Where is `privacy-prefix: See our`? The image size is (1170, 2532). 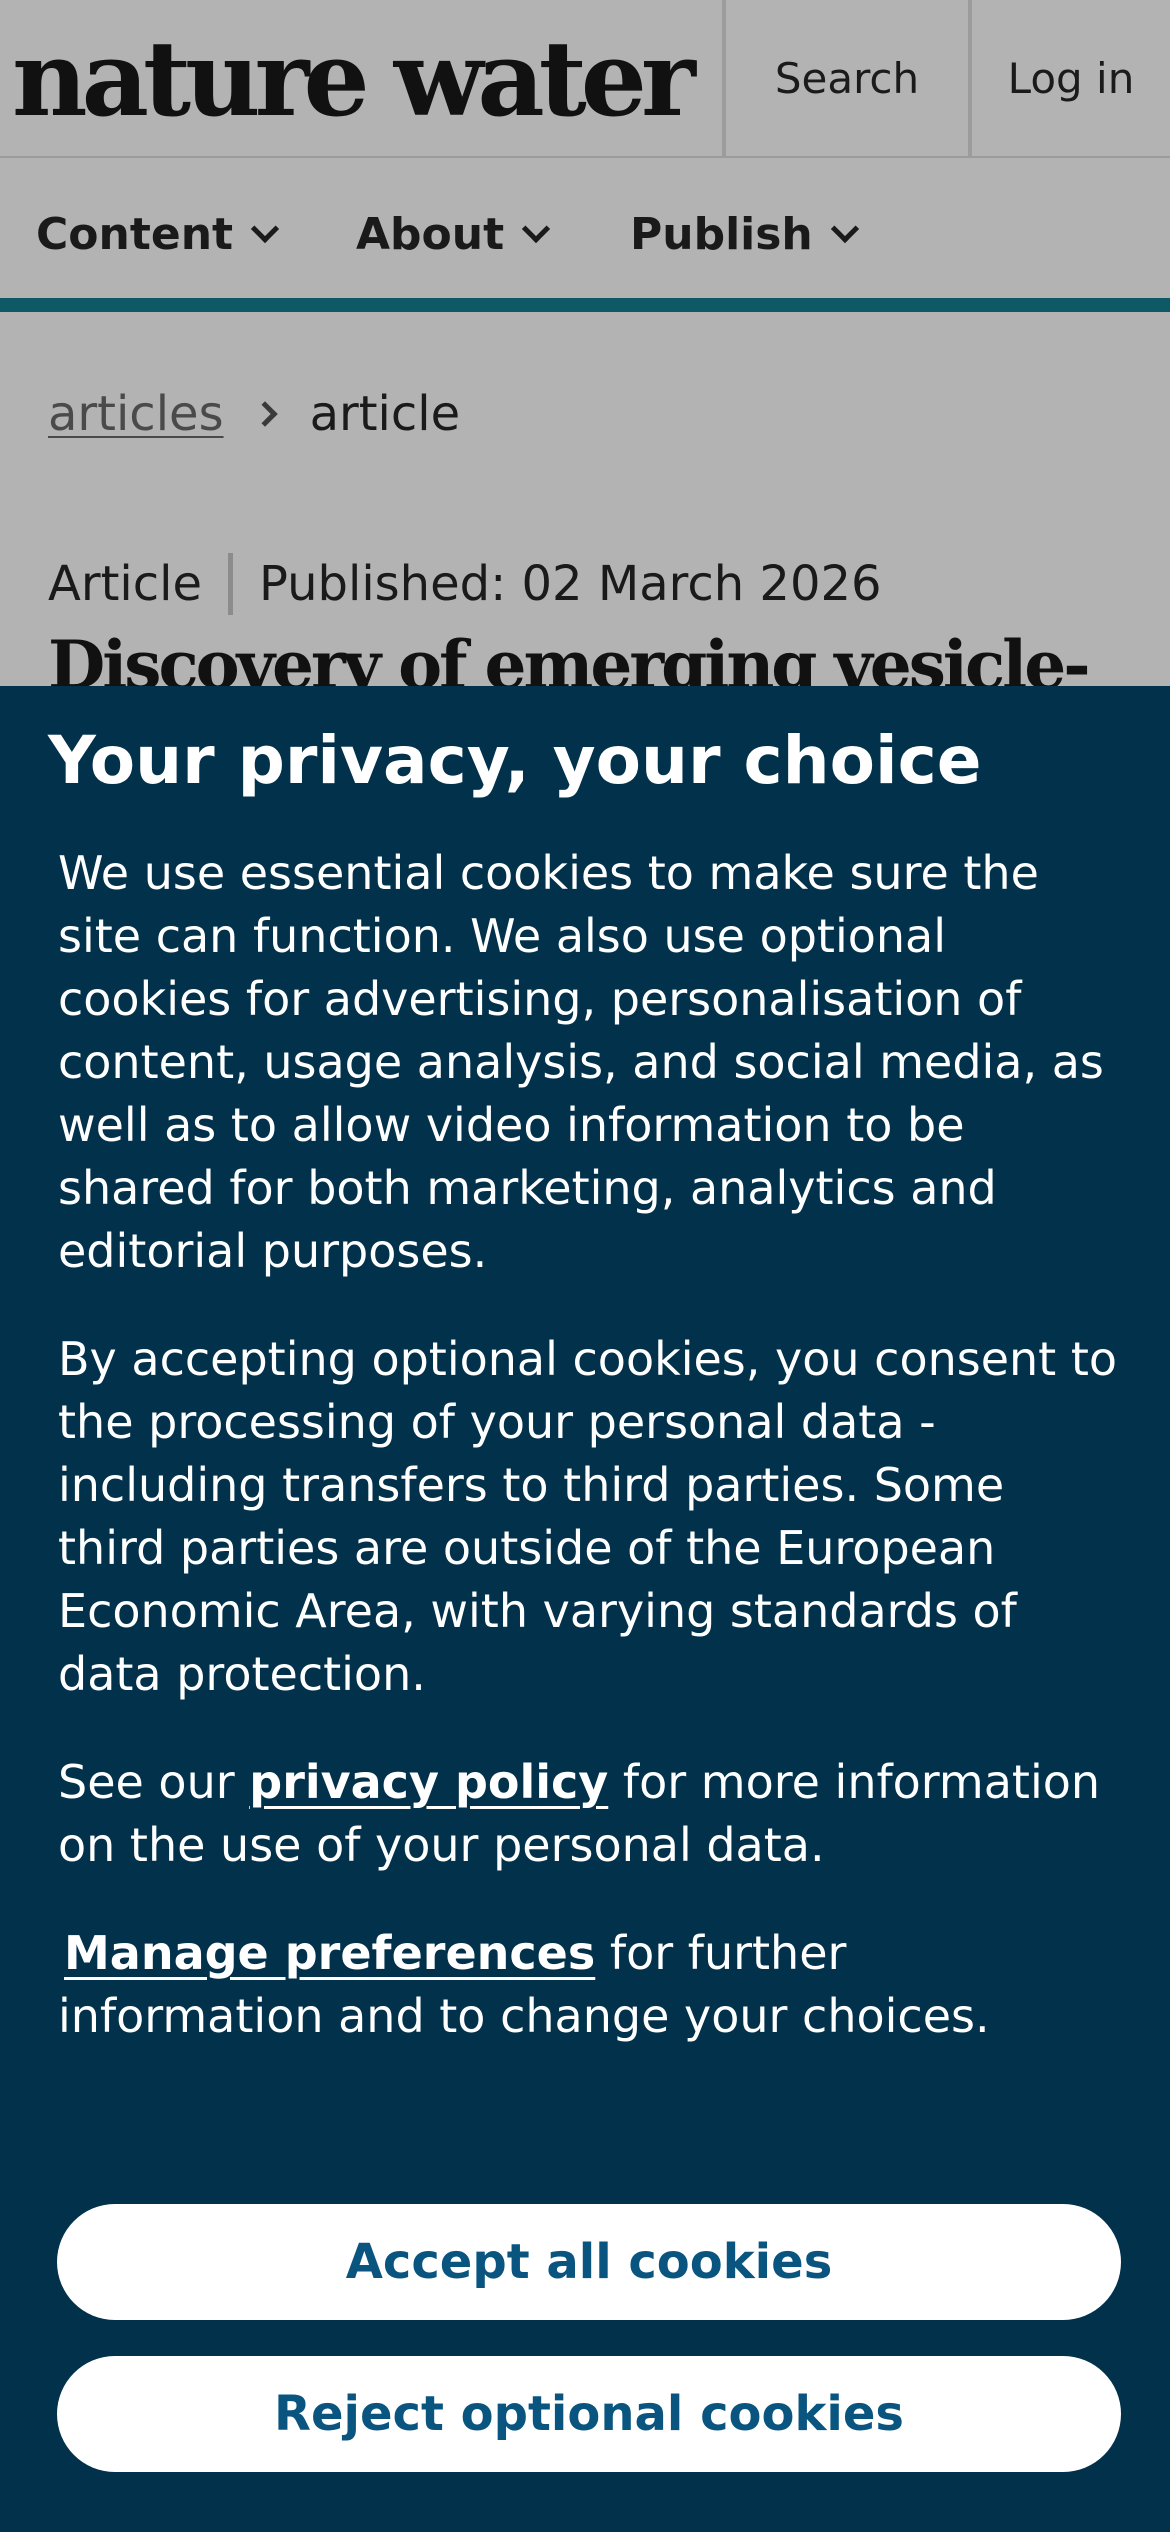 privacy-prefix: See our is located at coordinates (154, 1782).